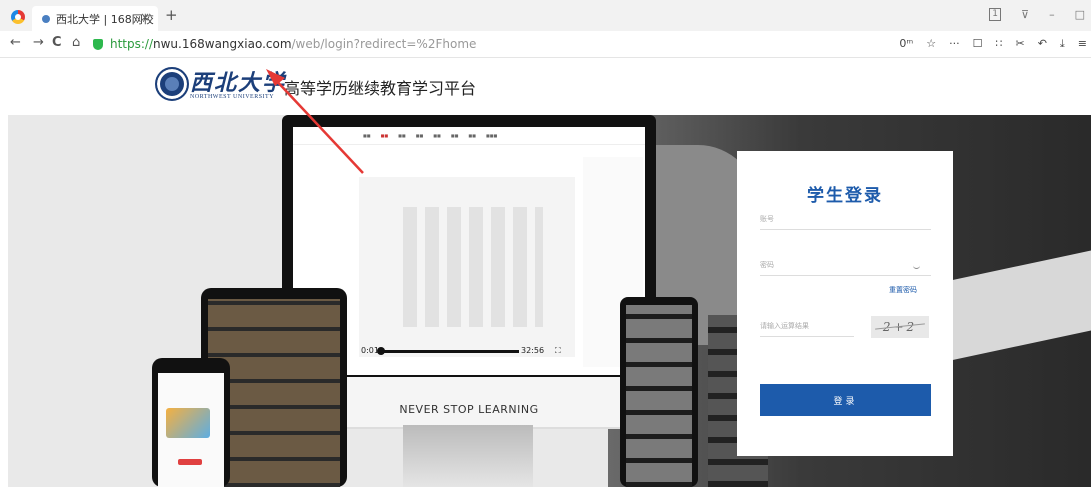 The width and height of the screenshot is (1091, 487). I want to click on monitor-stand, so click(468, 456).